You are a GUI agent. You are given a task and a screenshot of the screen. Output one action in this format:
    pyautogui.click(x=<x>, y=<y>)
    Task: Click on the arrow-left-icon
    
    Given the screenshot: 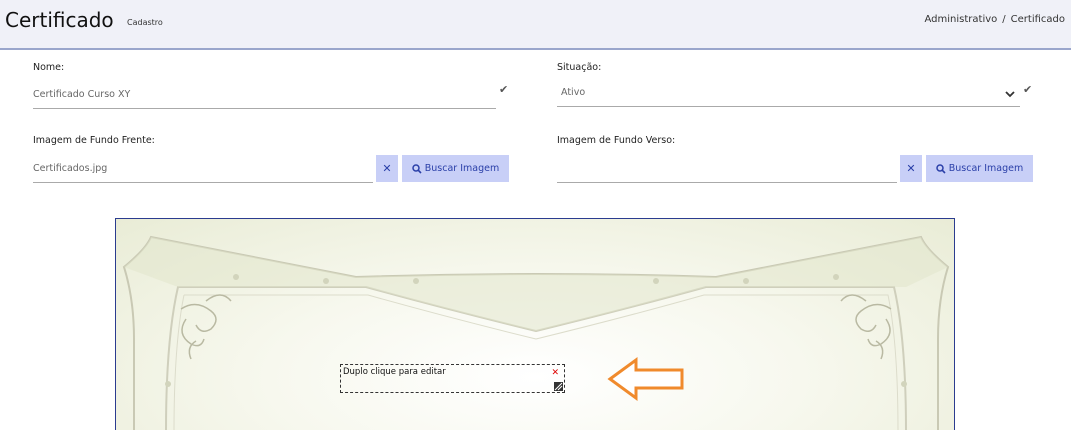 What is the action you would take?
    pyautogui.click(x=645, y=379)
    